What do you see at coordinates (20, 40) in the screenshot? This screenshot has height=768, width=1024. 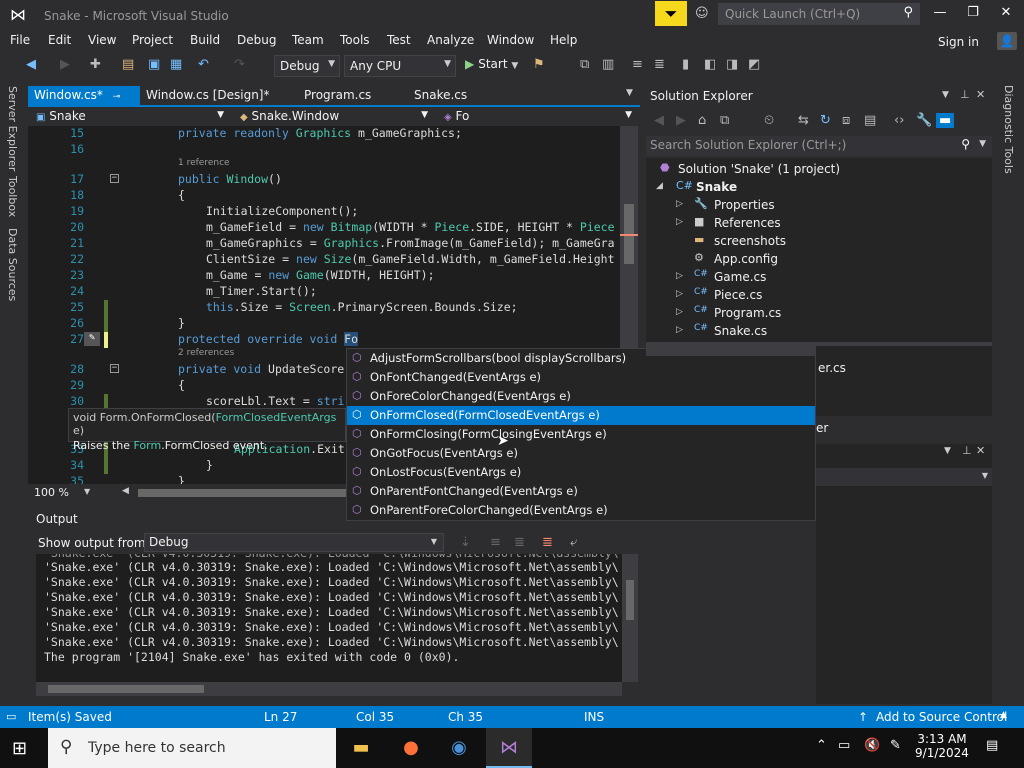 I see `menu-file: File` at bounding box center [20, 40].